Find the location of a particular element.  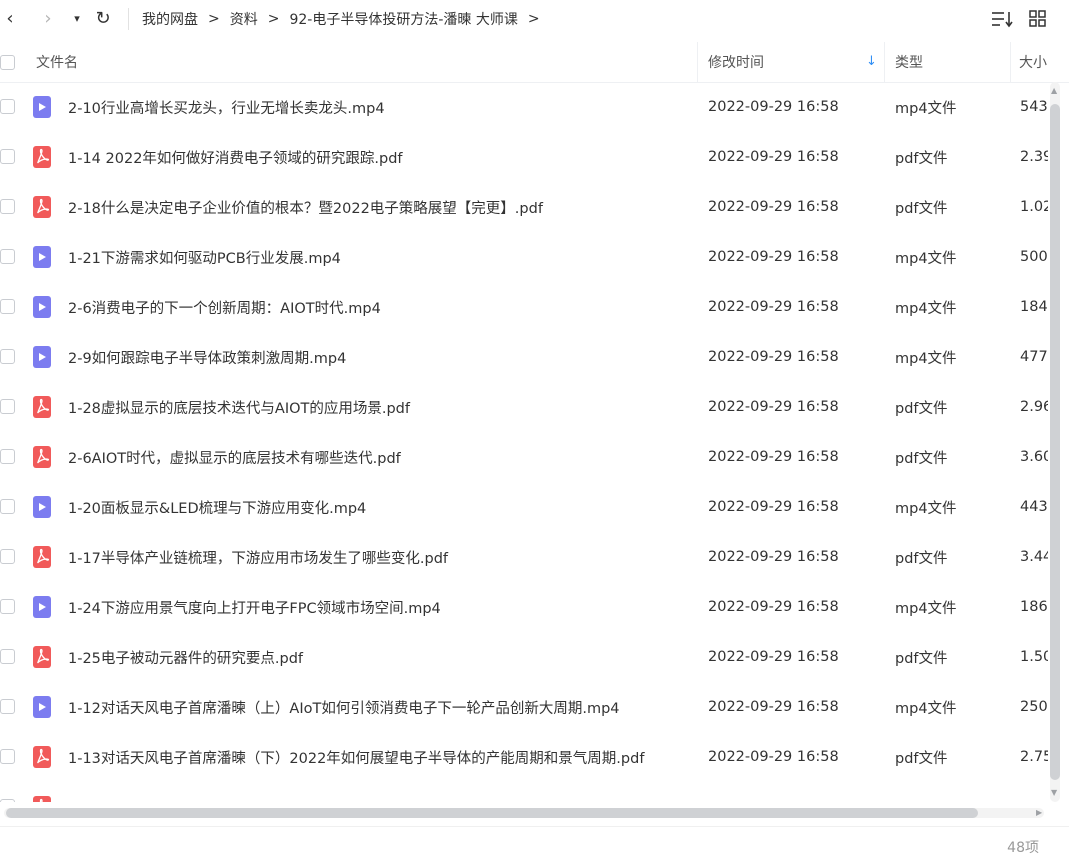

horizontal-scrollbar-thumb is located at coordinates (492, 813).